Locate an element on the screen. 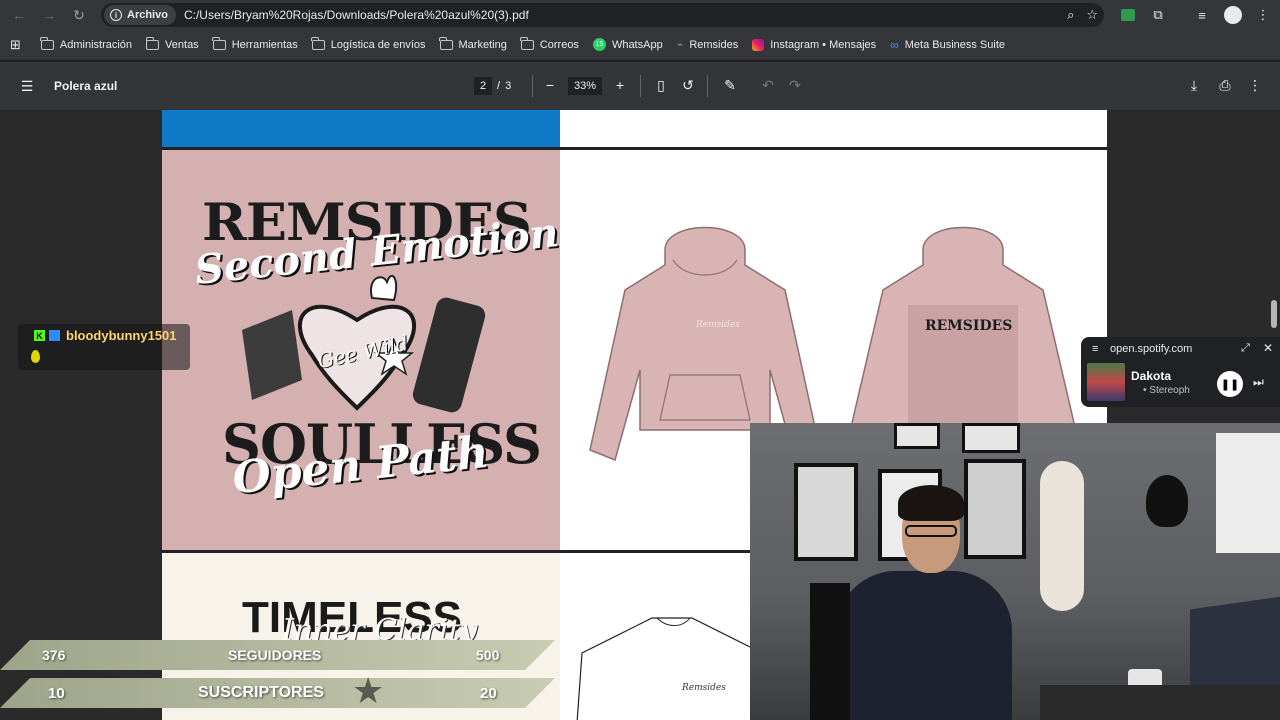 Image resolution: width=1280 pixels, height=720 pixels. puzzle-icon: ⧉ is located at coordinates (1158, 15).